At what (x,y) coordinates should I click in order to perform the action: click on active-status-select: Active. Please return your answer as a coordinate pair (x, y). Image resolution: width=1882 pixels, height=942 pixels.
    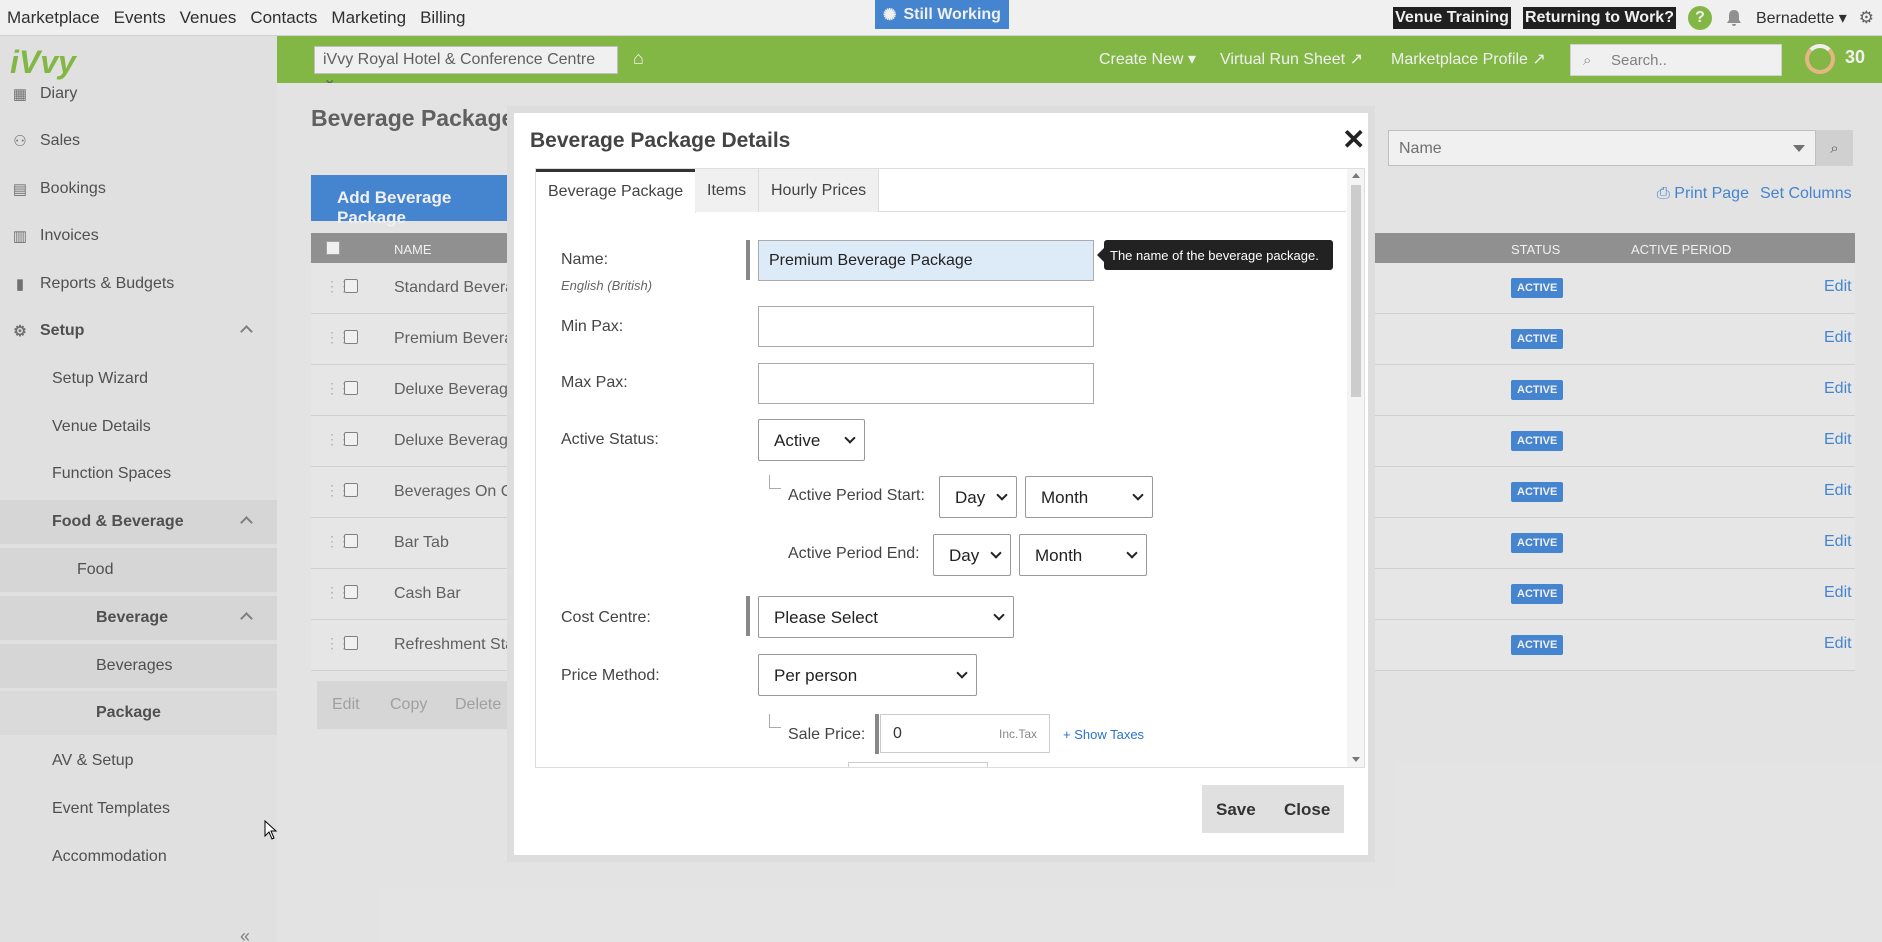
    Looking at the image, I should click on (811, 440).